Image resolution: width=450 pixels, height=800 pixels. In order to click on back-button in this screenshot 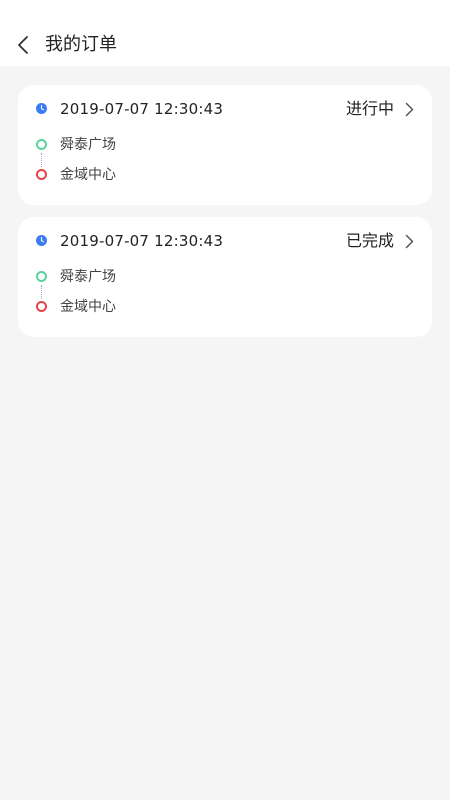, I will do `click(23, 45)`.